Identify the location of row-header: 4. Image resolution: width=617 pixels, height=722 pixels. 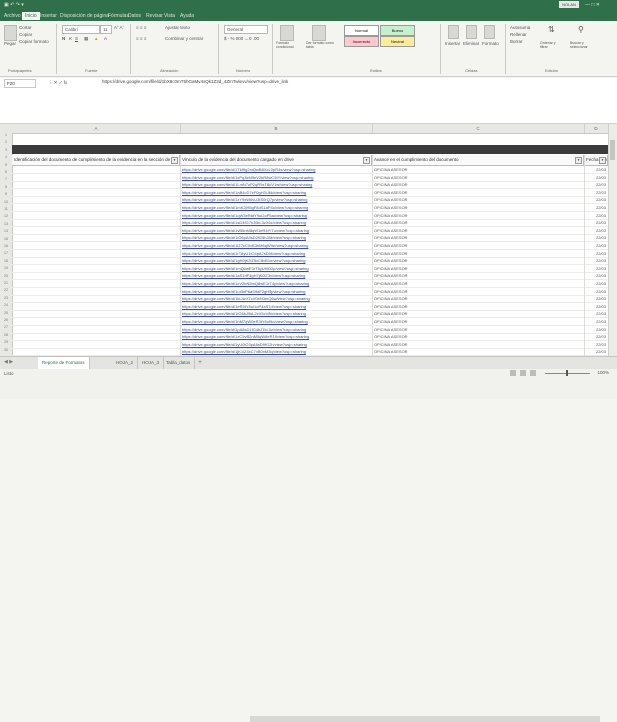
(6, 157).